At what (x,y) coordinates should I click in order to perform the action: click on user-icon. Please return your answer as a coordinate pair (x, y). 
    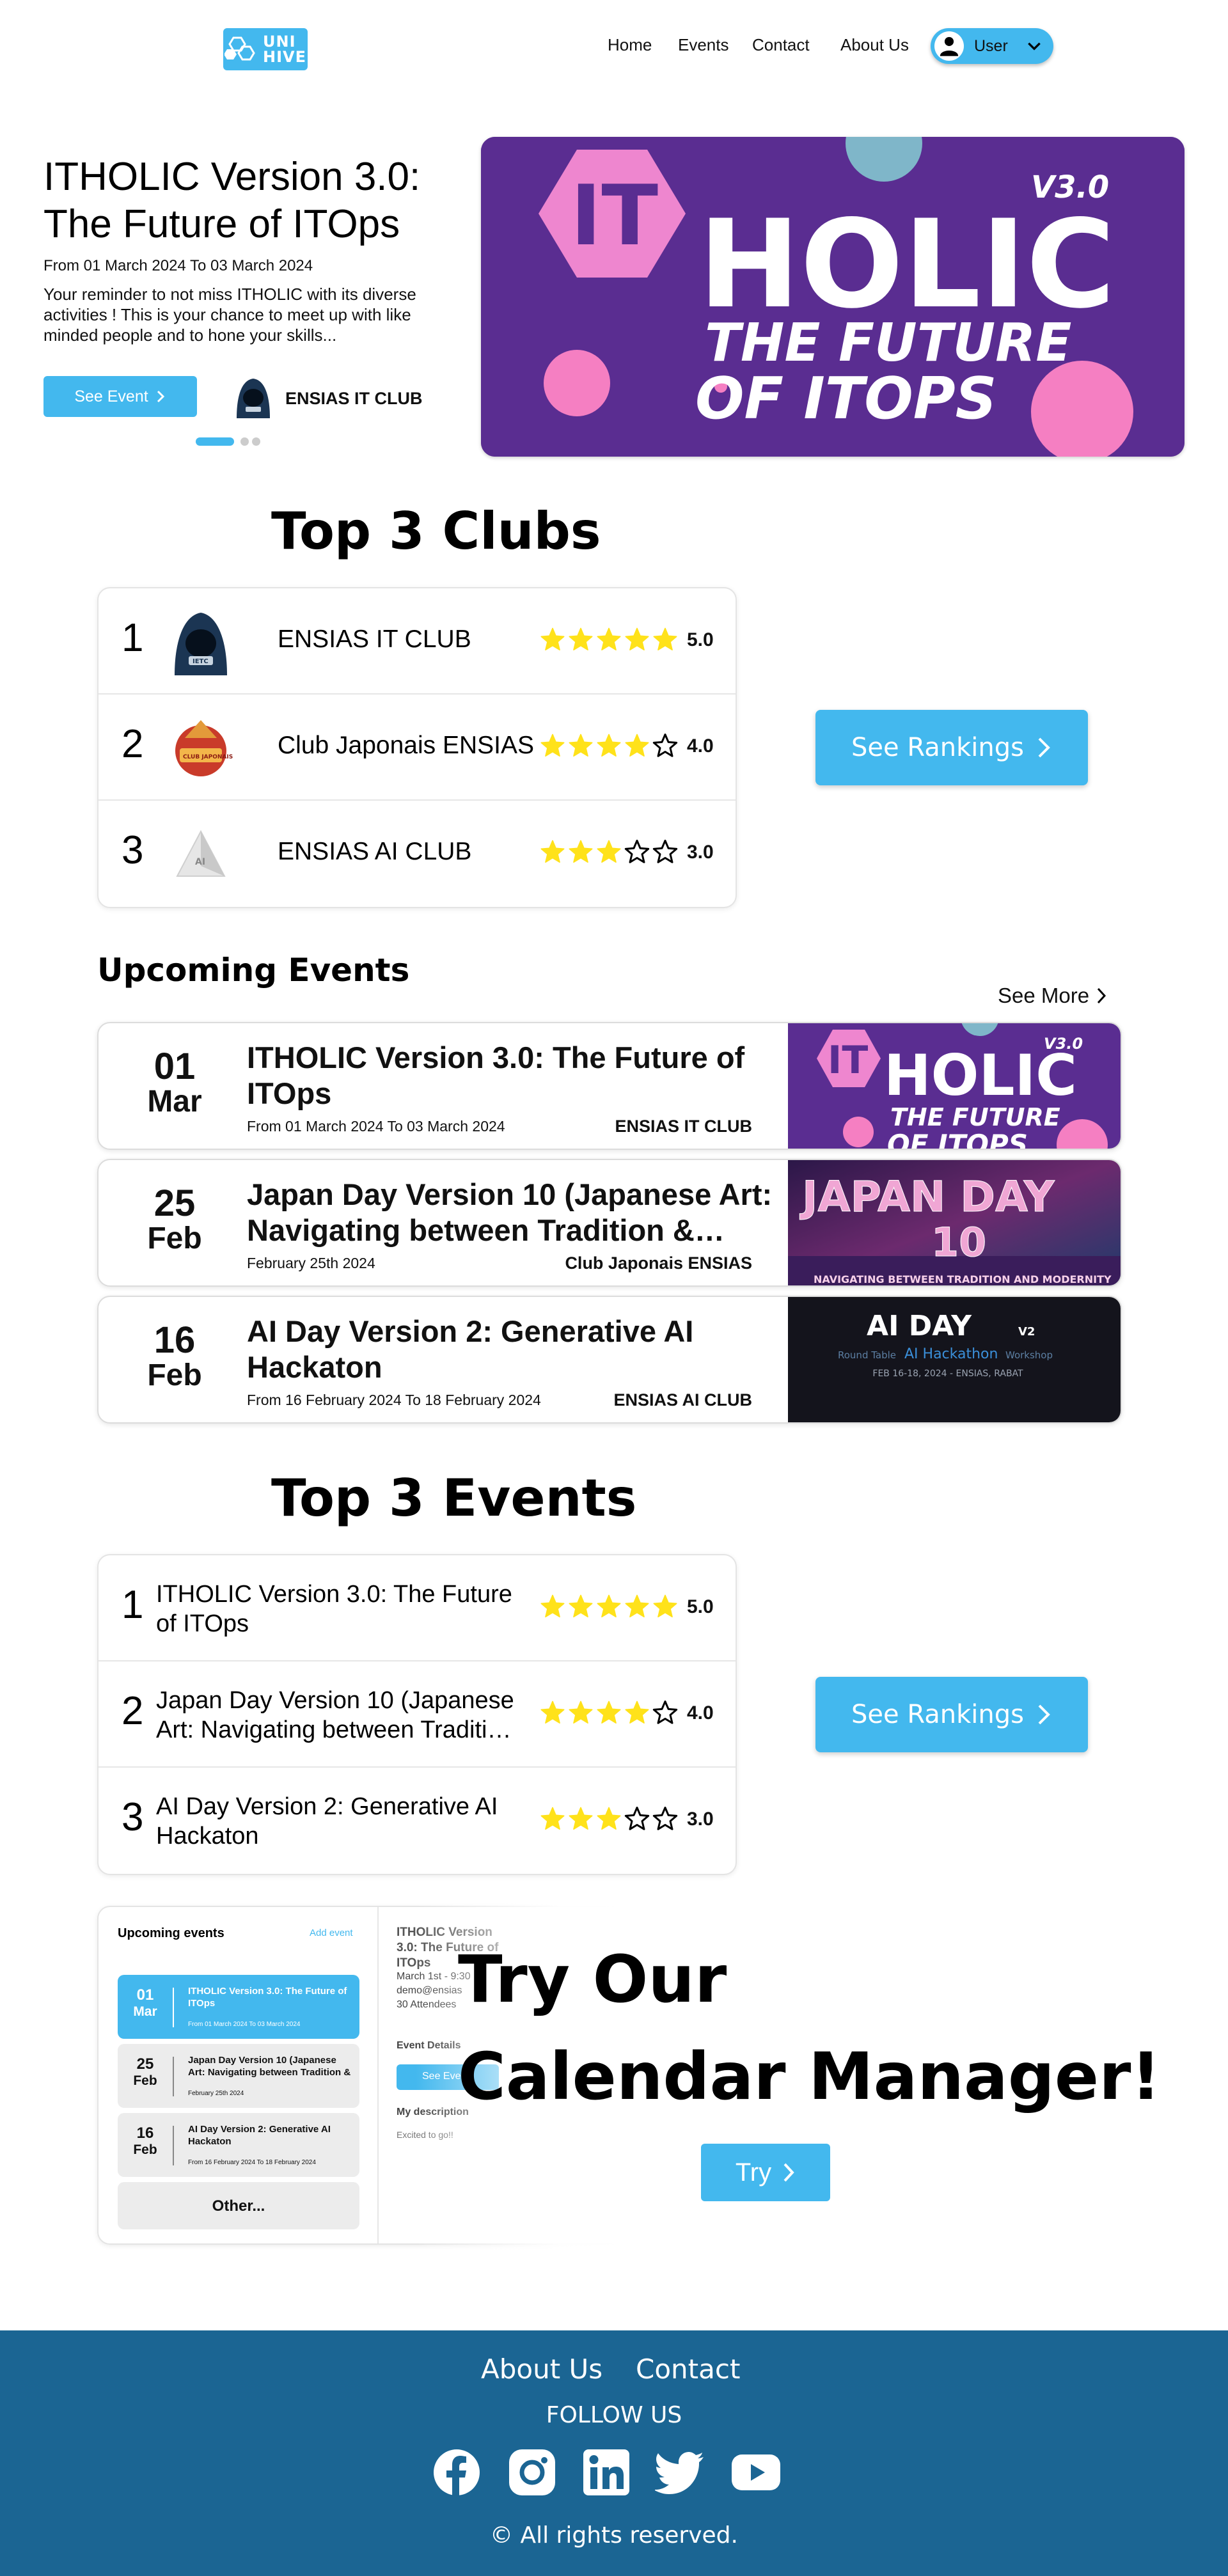
    Looking at the image, I should click on (949, 46).